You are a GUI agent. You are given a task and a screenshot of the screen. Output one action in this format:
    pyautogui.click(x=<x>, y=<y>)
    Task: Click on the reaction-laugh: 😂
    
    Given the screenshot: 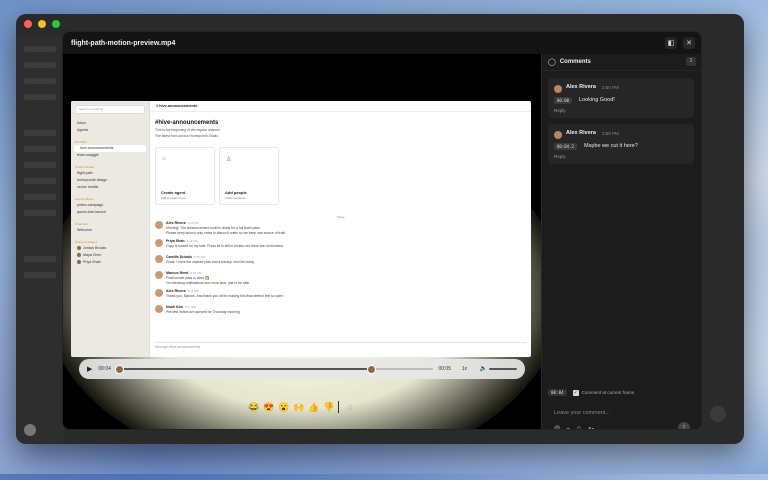 What is the action you would take?
    pyautogui.click(x=254, y=407)
    